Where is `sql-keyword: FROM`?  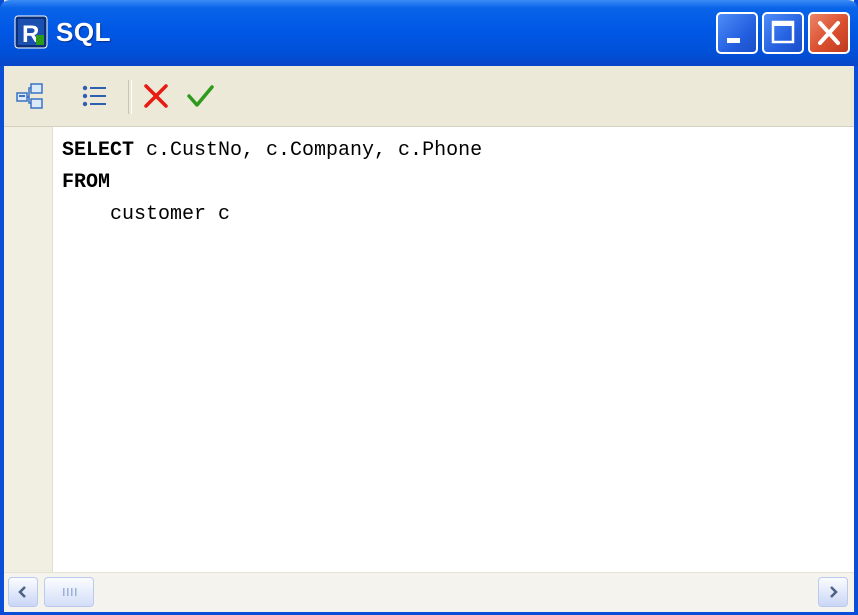 sql-keyword: FROM is located at coordinates (86, 182).